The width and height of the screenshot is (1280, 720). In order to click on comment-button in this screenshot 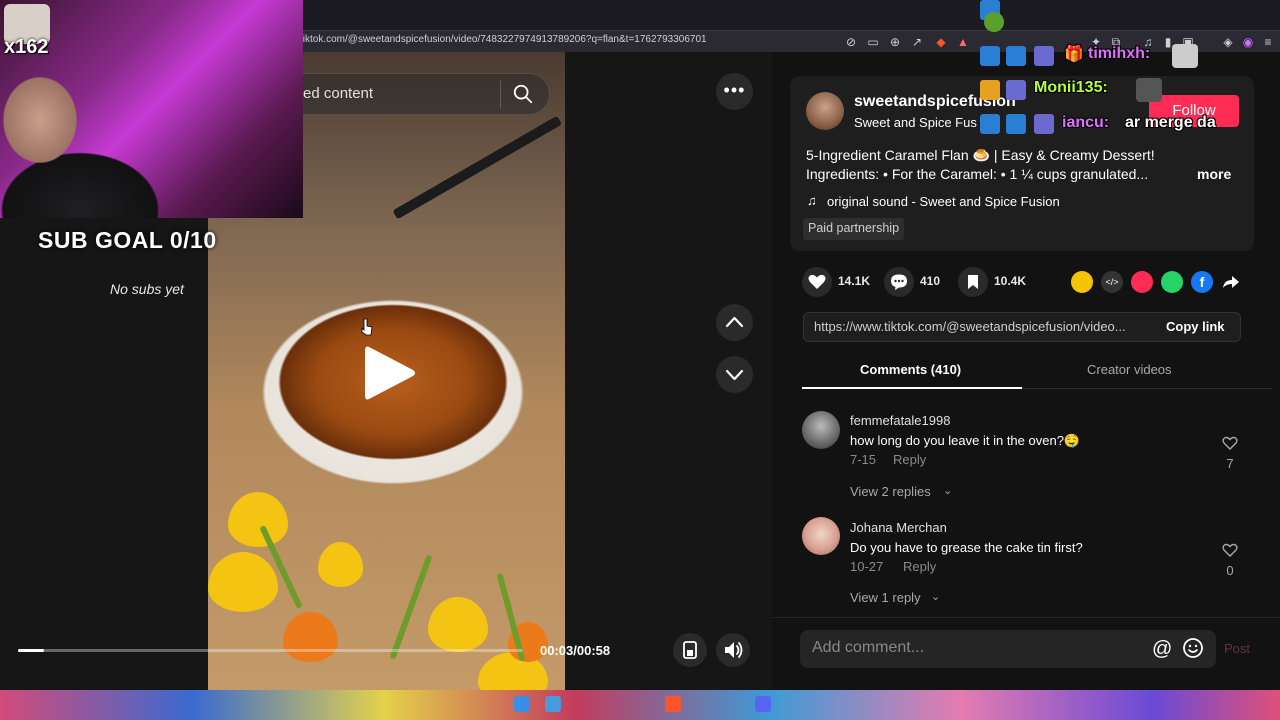, I will do `click(899, 282)`.